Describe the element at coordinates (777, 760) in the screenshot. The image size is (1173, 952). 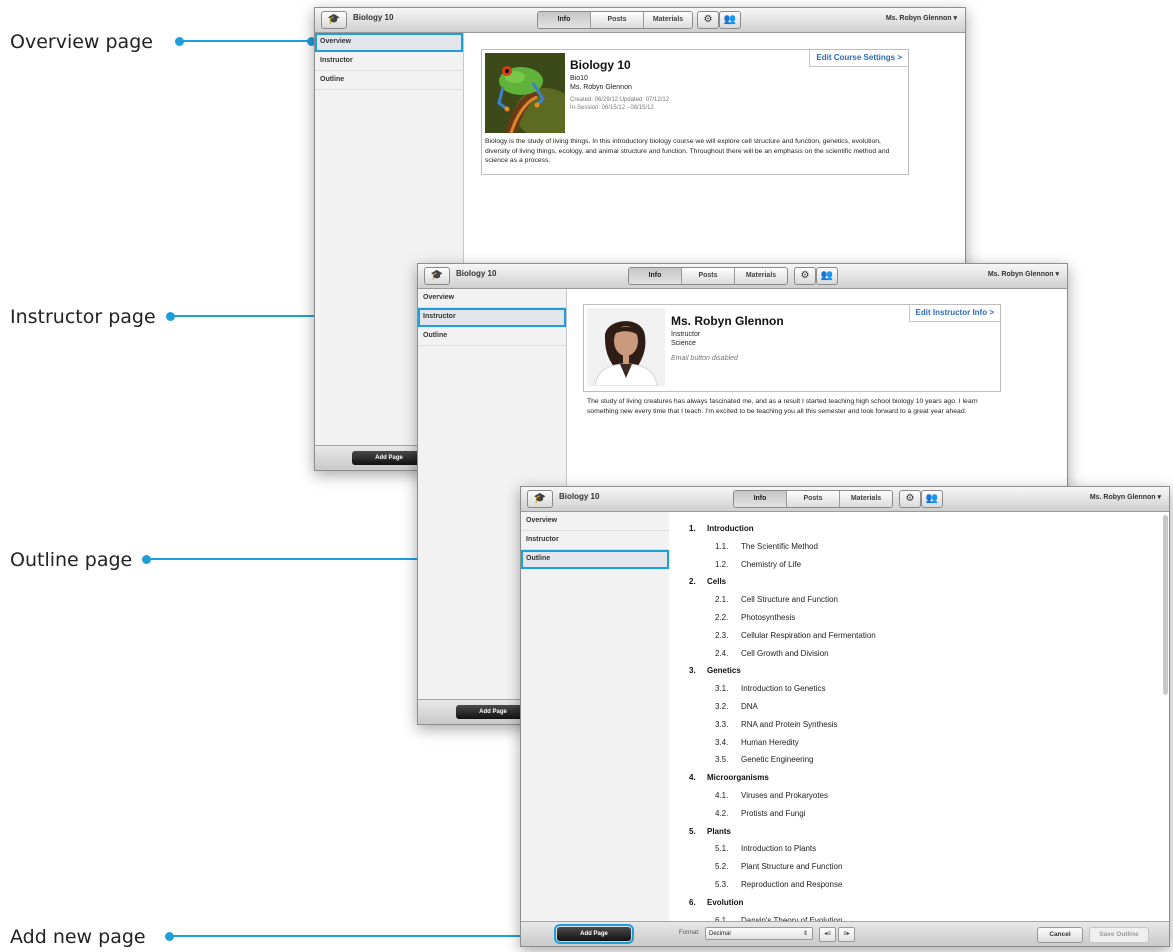
I see `outline-subsection-title: Genetic Engineering` at that location.